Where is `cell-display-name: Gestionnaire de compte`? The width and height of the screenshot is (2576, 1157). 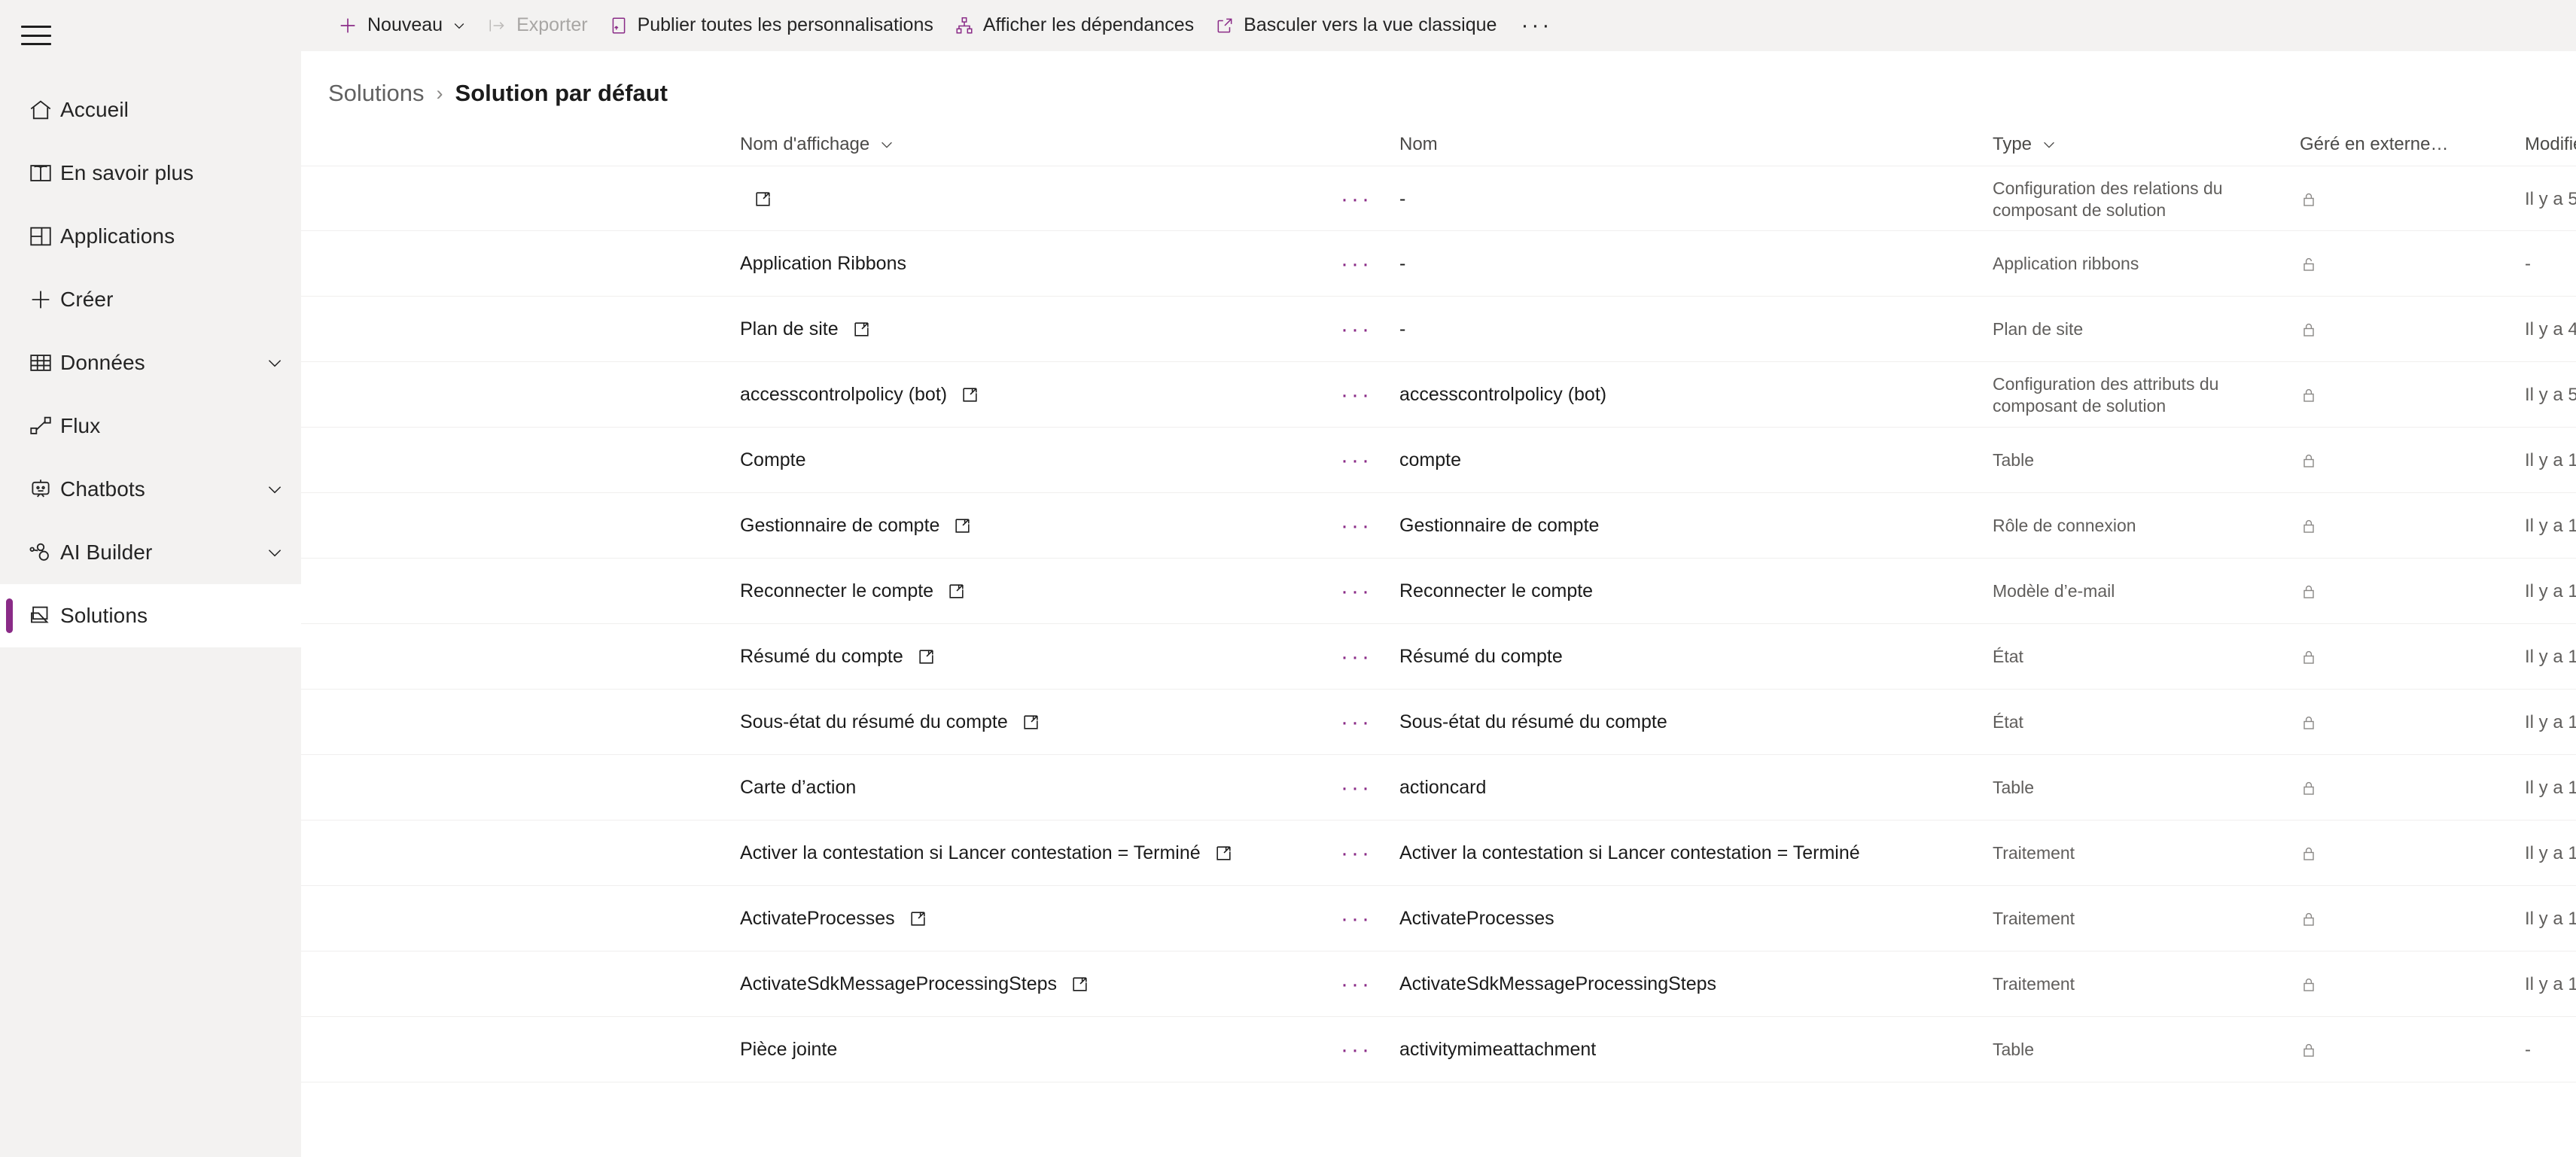
cell-display-name: Gestionnaire de compte is located at coordinates (856, 526).